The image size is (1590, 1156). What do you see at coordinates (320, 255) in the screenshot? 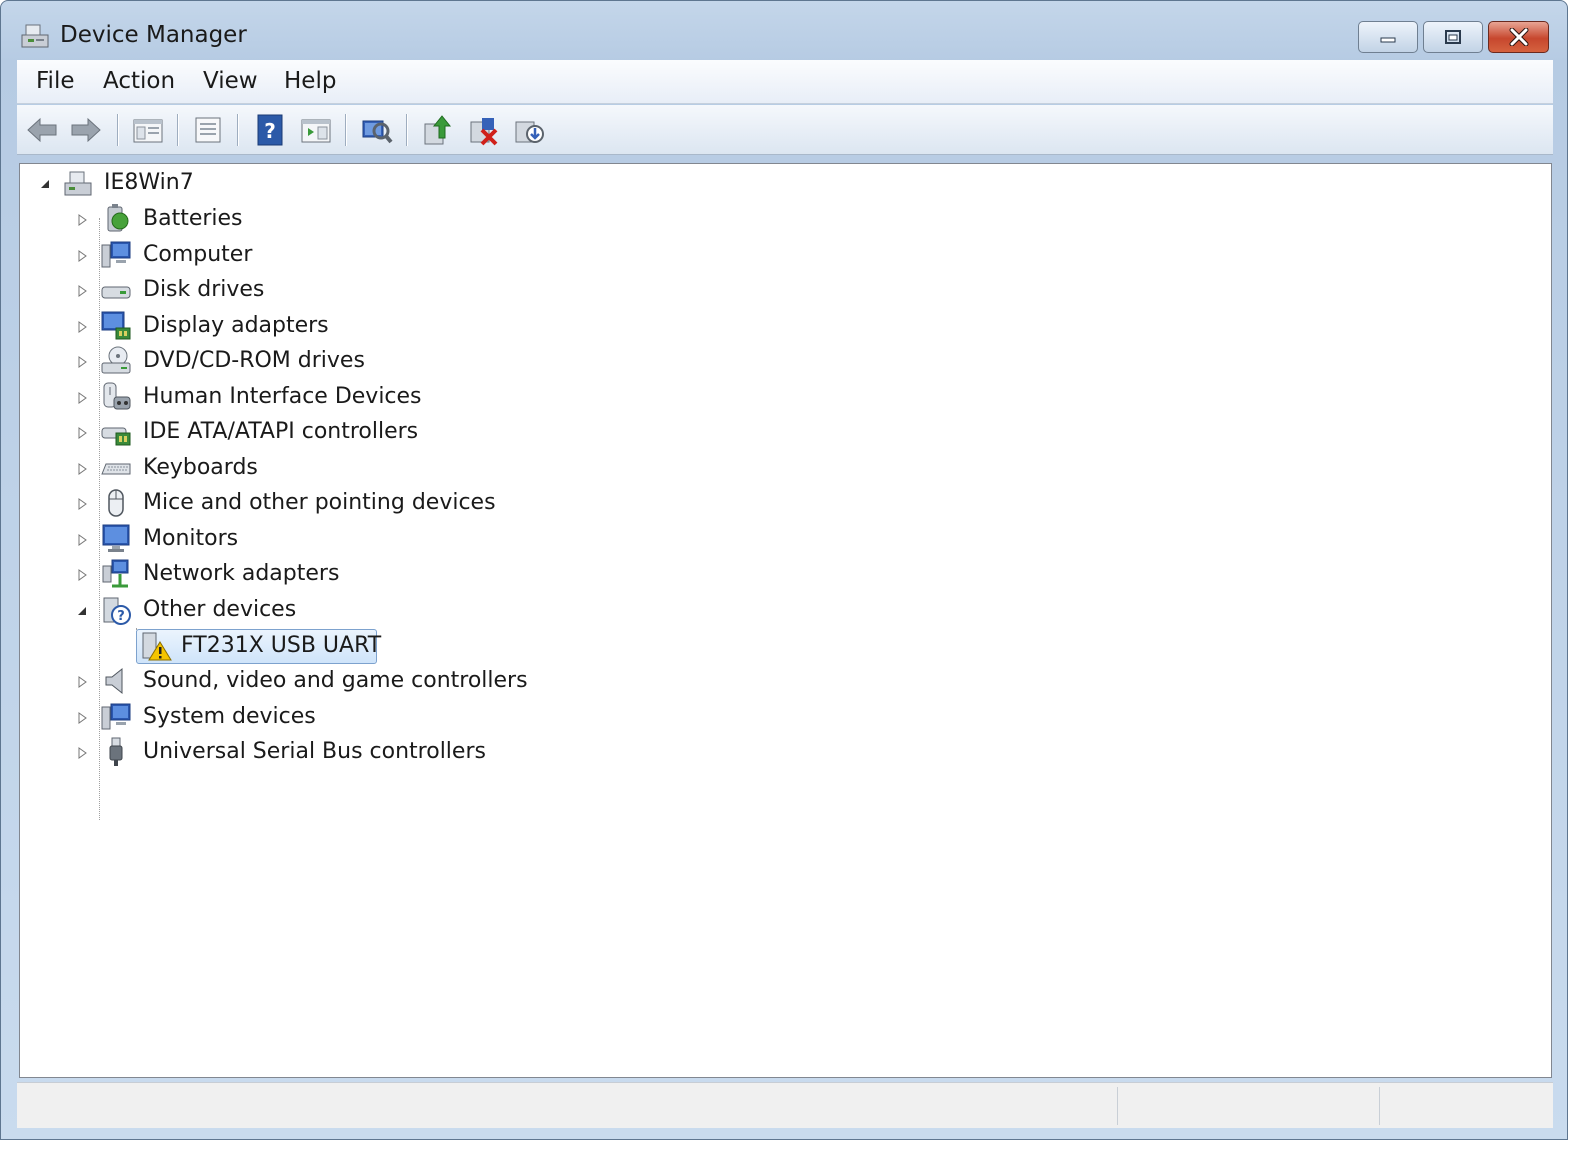
I see `tree-item-computer: Computer` at bounding box center [320, 255].